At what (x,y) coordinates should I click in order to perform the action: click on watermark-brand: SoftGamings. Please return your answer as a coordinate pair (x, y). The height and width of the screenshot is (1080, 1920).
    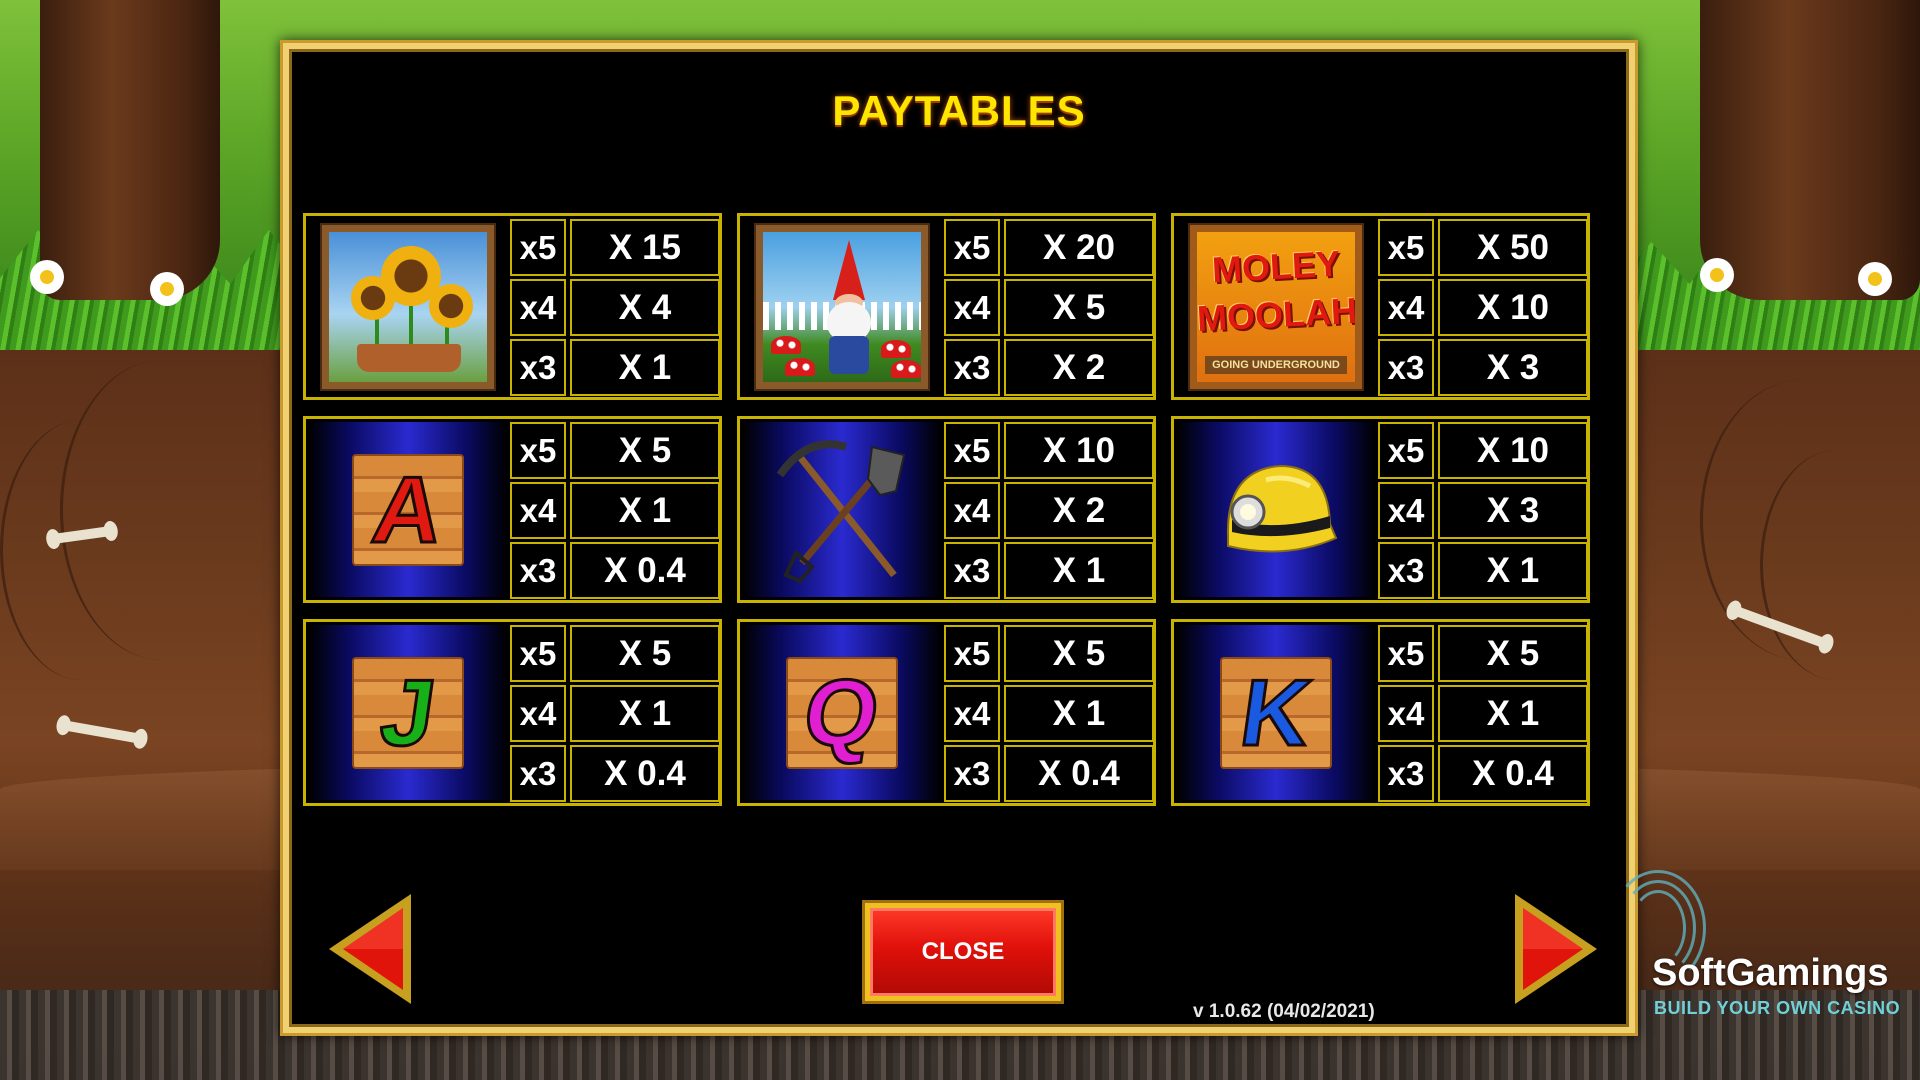
    Looking at the image, I should click on (1770, 973).